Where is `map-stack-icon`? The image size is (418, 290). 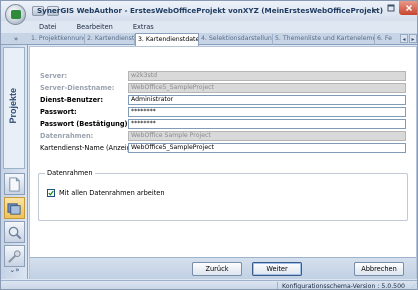 map-stack-icon is located at coordinates (14, 208).